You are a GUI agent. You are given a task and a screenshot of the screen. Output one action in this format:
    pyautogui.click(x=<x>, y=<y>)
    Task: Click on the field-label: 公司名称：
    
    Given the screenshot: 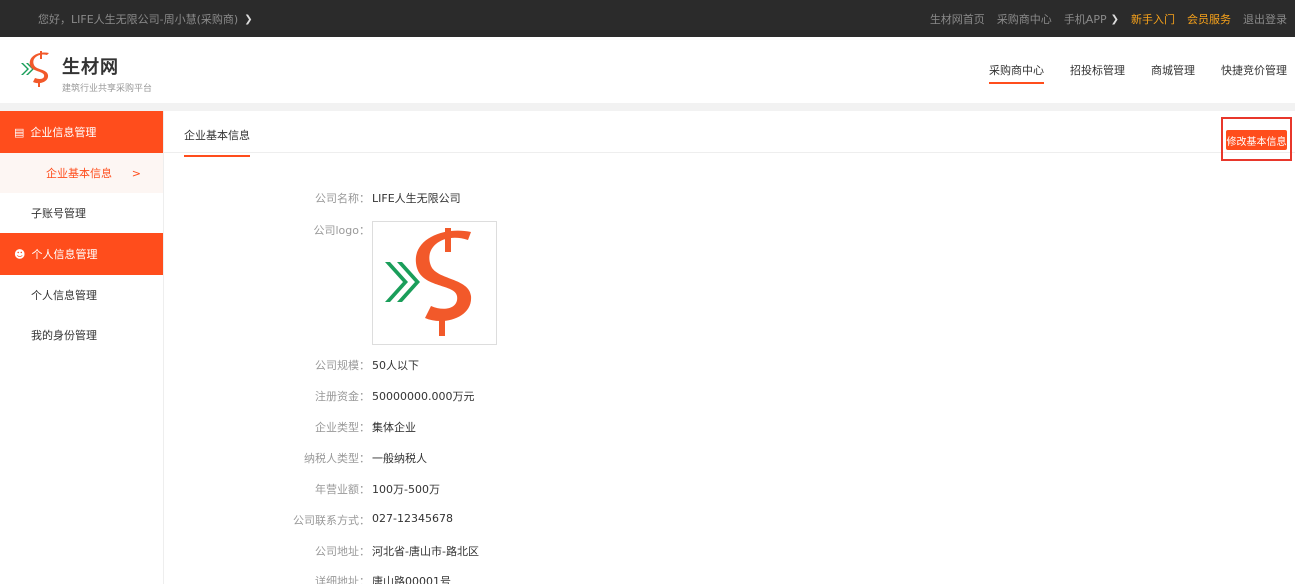 What is the action you would take?
    pyautogui.click(x=342, y=198)
    